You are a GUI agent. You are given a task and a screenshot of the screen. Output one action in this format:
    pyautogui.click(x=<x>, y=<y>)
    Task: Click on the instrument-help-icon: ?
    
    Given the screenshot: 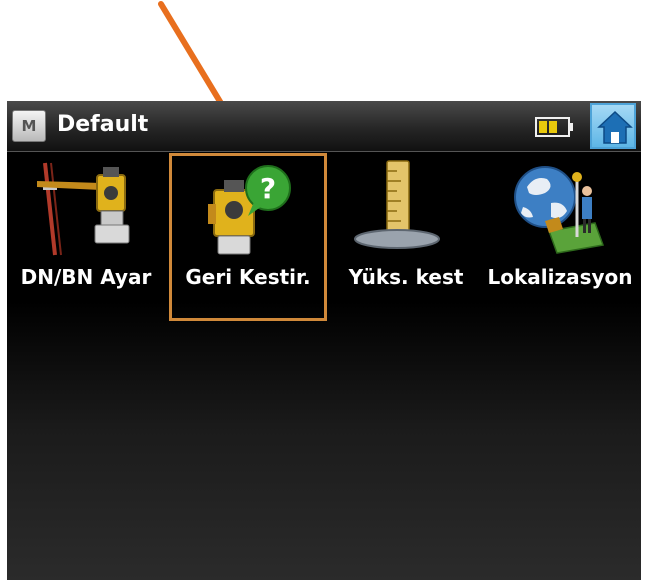 What is the action you would take?
    pyautogui.click(x=249, y=210)
    